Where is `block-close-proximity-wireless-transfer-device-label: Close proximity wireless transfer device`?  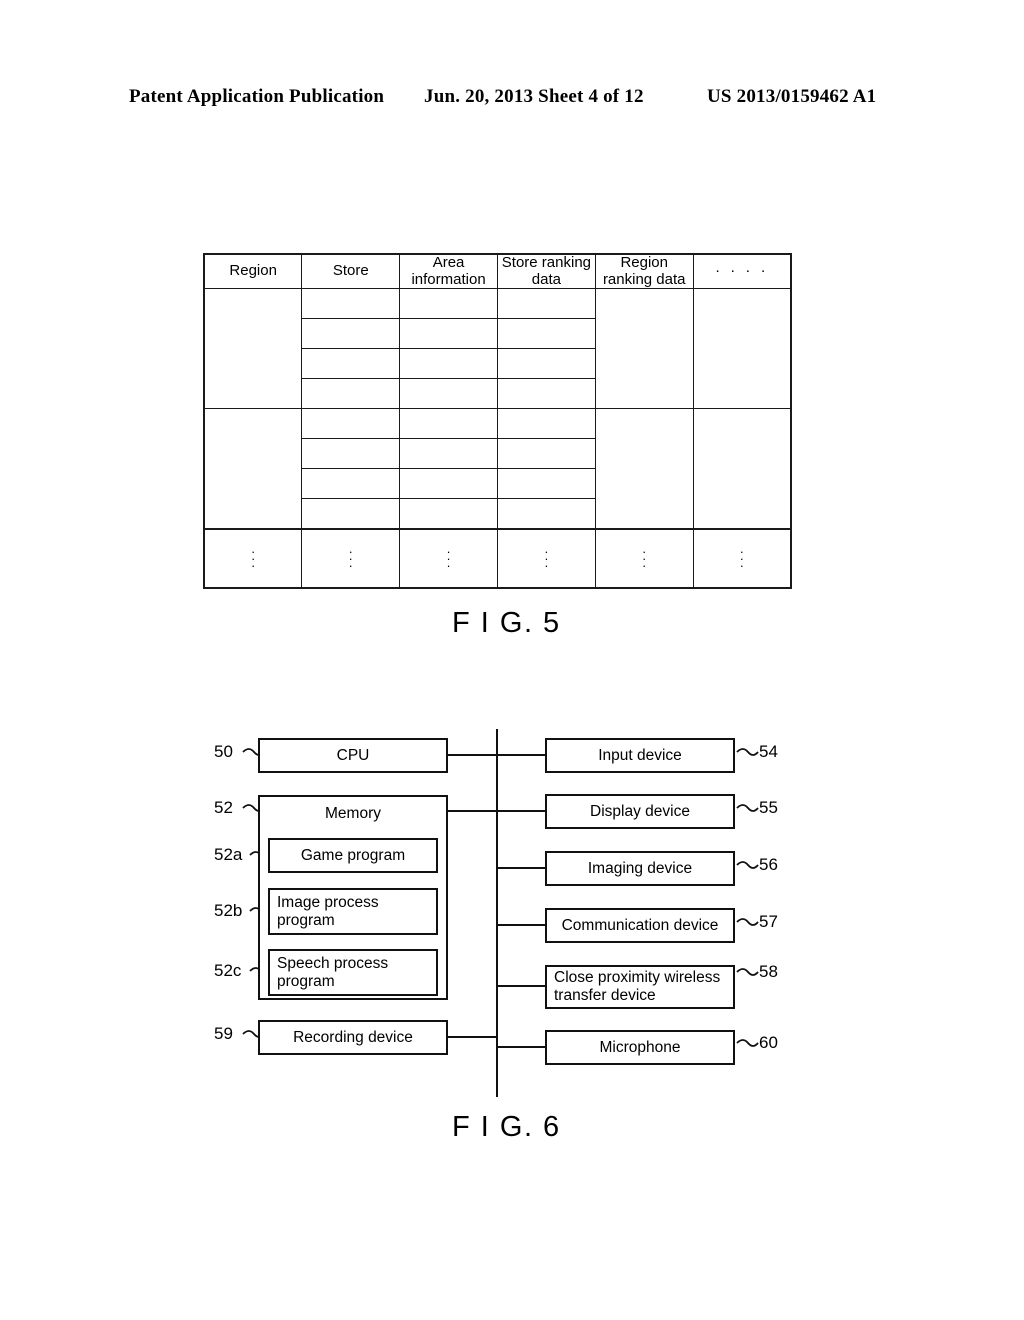
block-close-proximity-wireless-transfer-device-label: Close proximity wireless transfer device is located at coordinates (637, 986).